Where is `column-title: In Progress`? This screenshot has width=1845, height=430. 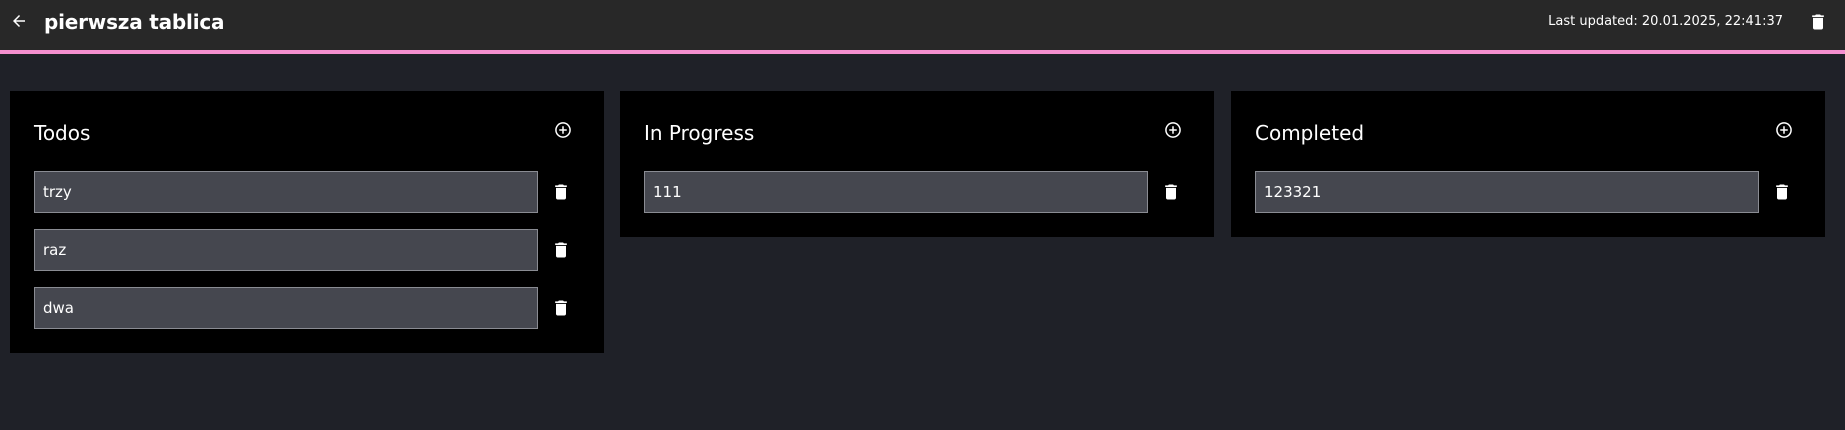 column-title: In Progress is located at coordinates (699, 133).